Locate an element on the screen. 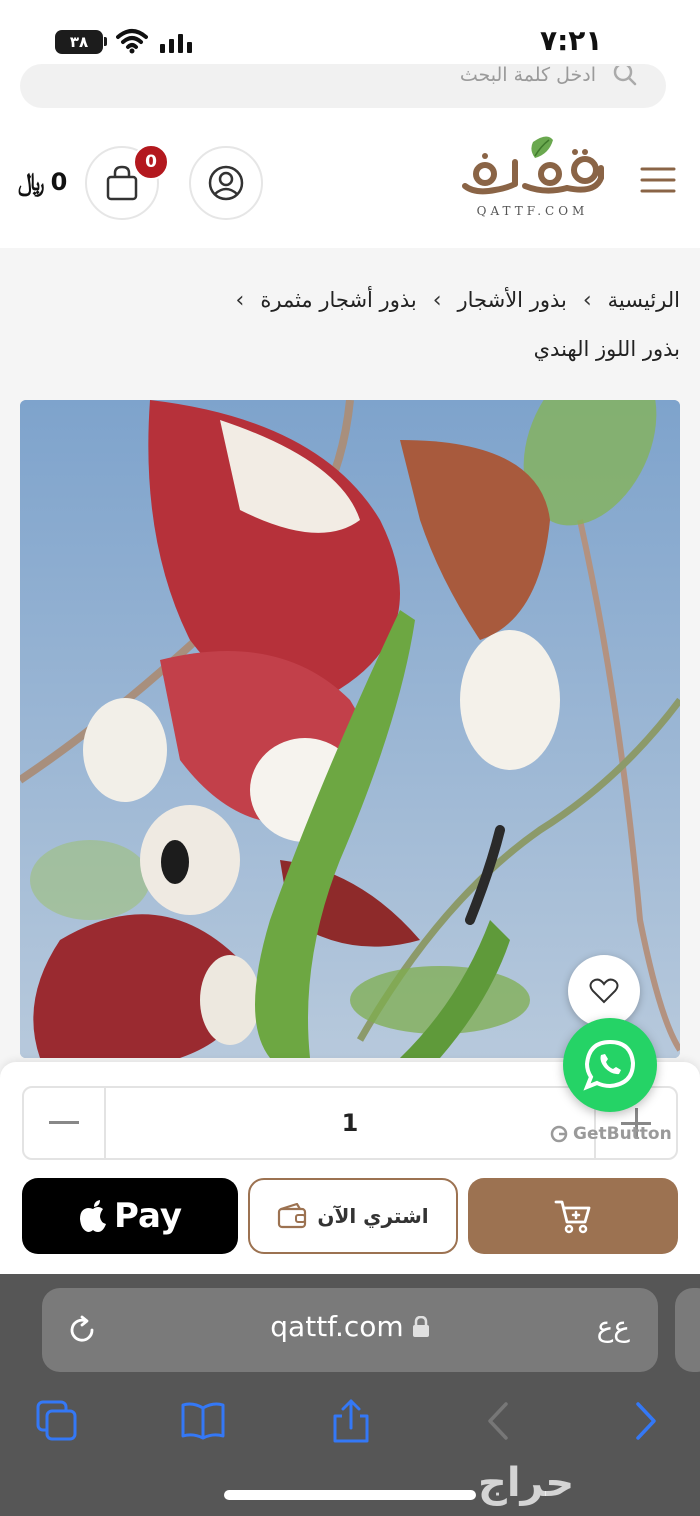  breadcrumb-tree-seeds: بذور الأشجار is located at coordinates (512, 300).